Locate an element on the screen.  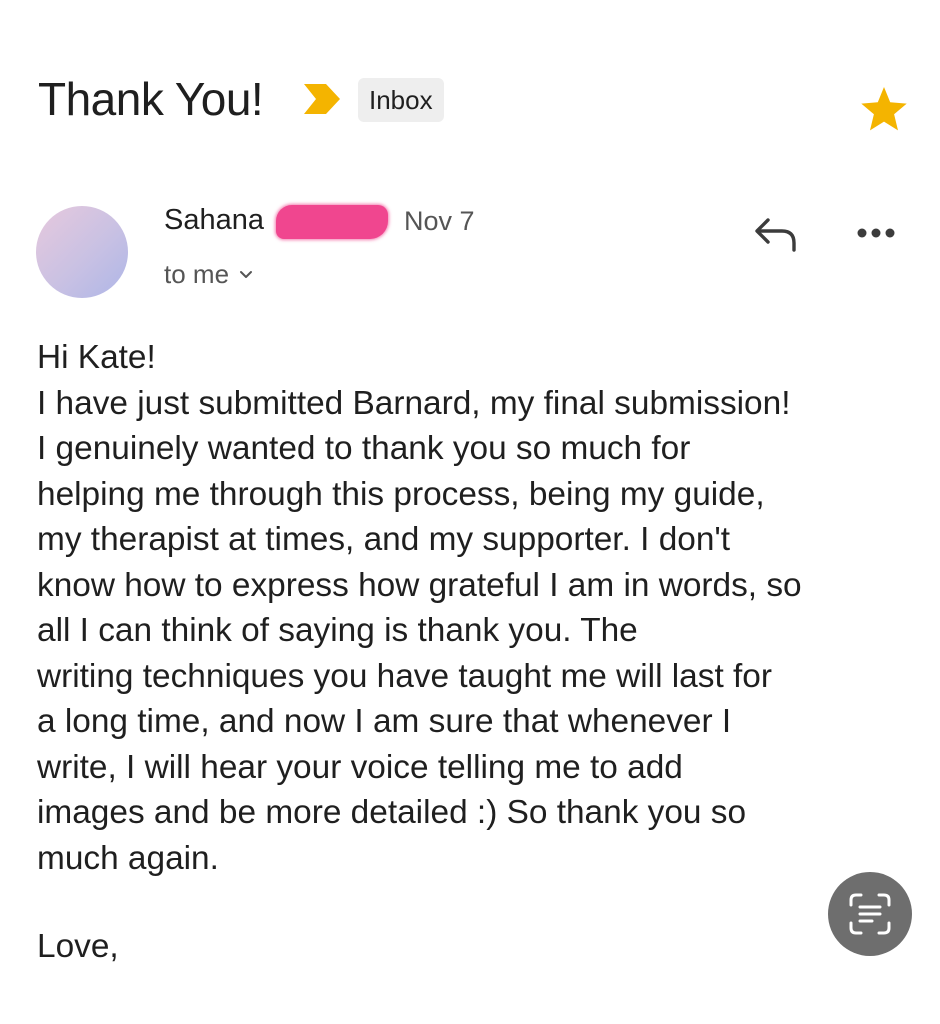
email-date: Nov 7 is located at coordinates (439, 221).